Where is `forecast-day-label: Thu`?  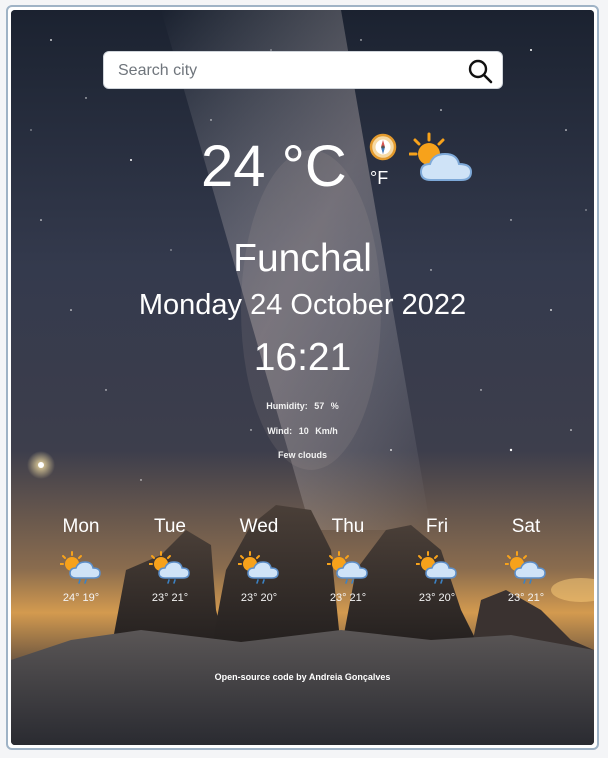
forecast-day-label: Thu is located at coordinates (348, 526).